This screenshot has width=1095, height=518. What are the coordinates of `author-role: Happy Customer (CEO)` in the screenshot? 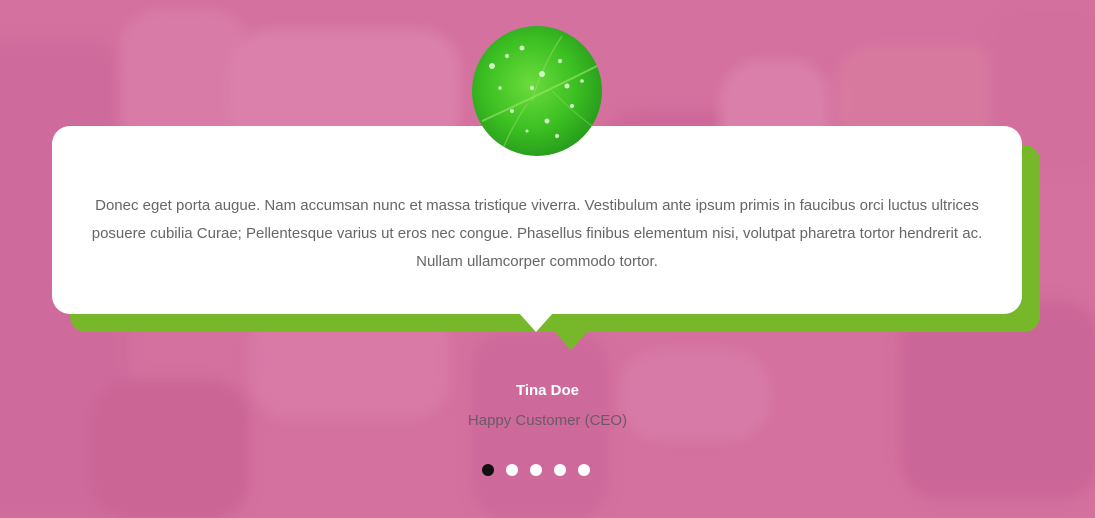 It's located at (547, 420).